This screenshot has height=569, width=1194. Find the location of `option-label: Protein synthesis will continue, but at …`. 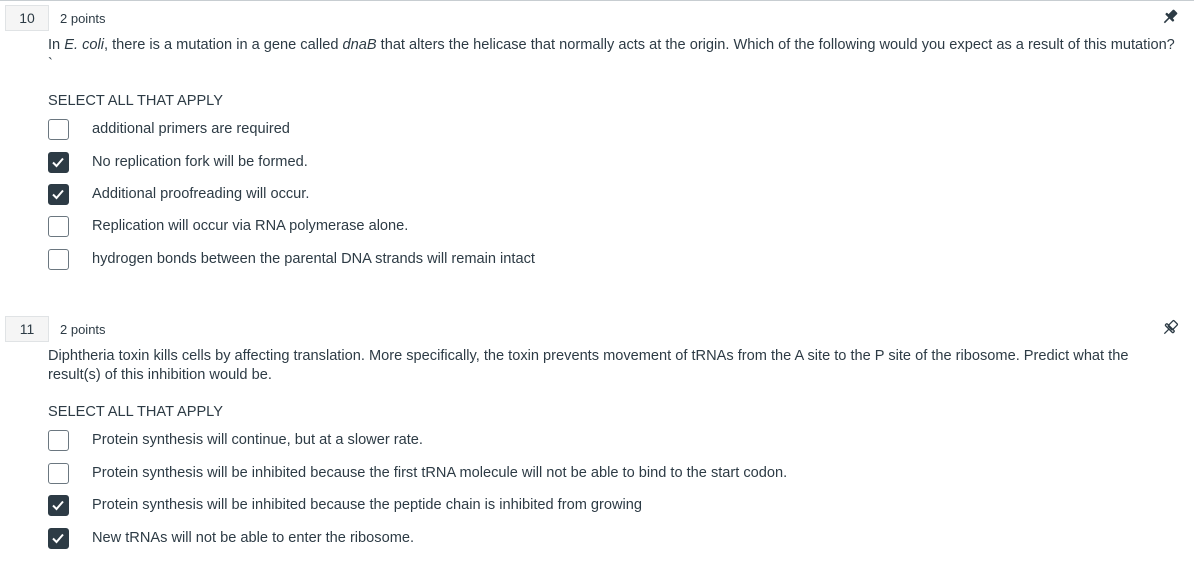

option-label: Protein synthesis will continue, but at … is located at coordinates (257, 440).